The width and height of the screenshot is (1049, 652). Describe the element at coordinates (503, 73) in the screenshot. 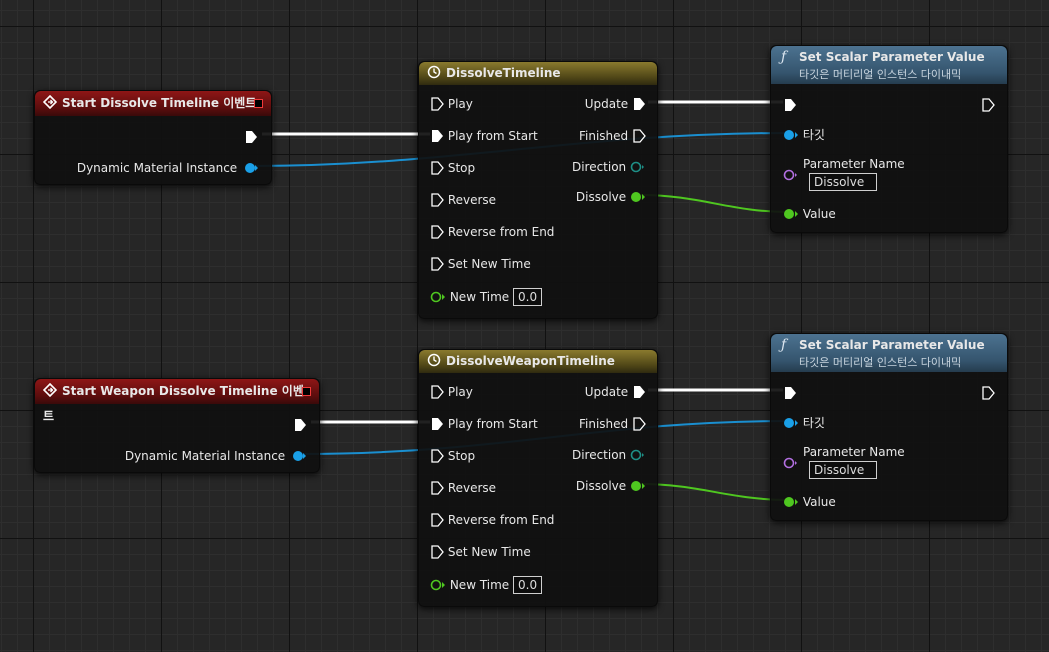

I see `timeline-node-title: DissolveTimeline` at that location.